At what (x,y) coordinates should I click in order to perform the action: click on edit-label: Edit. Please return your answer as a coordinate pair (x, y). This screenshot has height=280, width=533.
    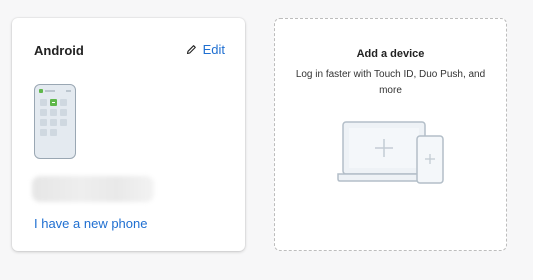
    Looking at the image, I should click on (213, 49).